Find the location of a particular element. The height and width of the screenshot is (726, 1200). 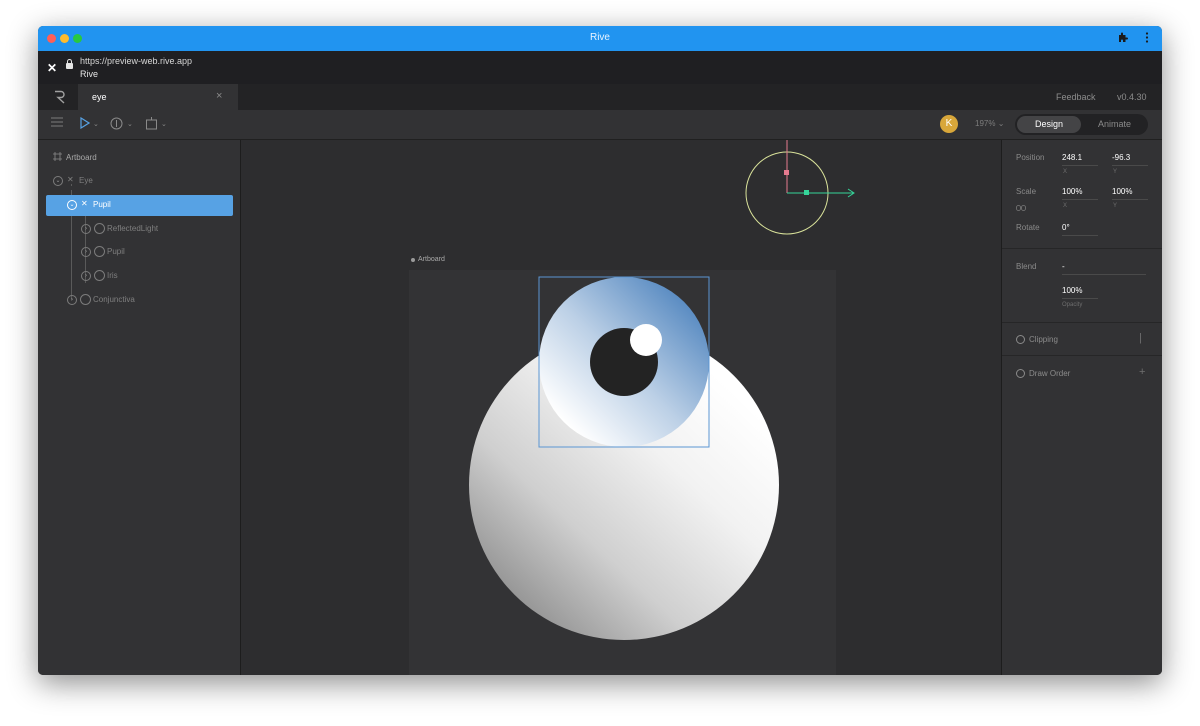

close-icon: ✕ is located at coordinates (52, 68).